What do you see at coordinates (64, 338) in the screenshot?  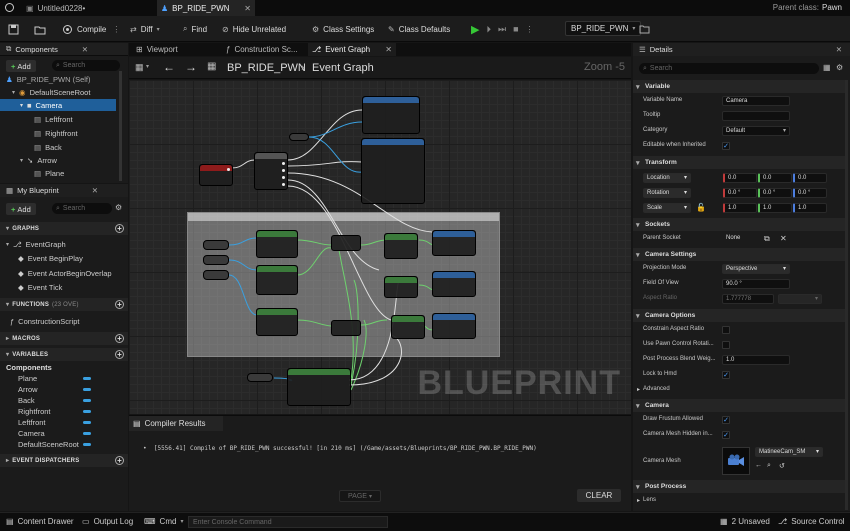 I see `macros-section-header: ▸ MACROS +` at bounding box center [64, 338].